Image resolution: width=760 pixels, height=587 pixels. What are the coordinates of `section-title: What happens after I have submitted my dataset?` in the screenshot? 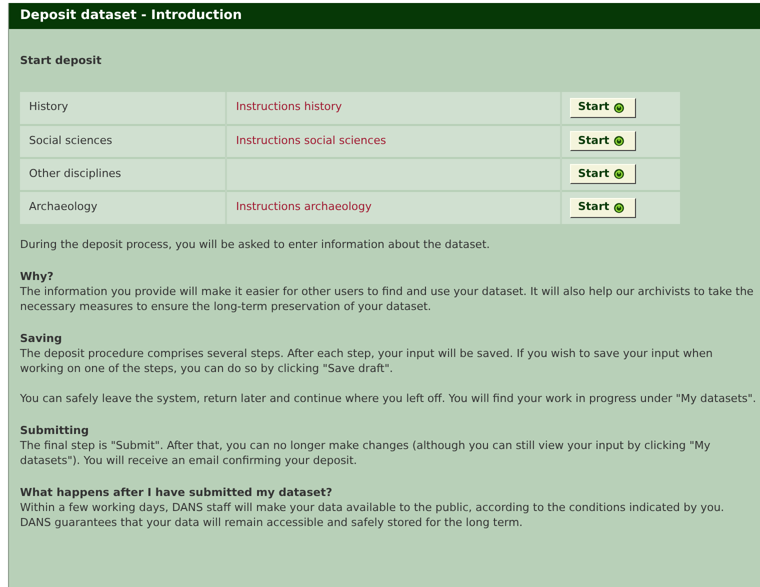 It's located at (177, 492).